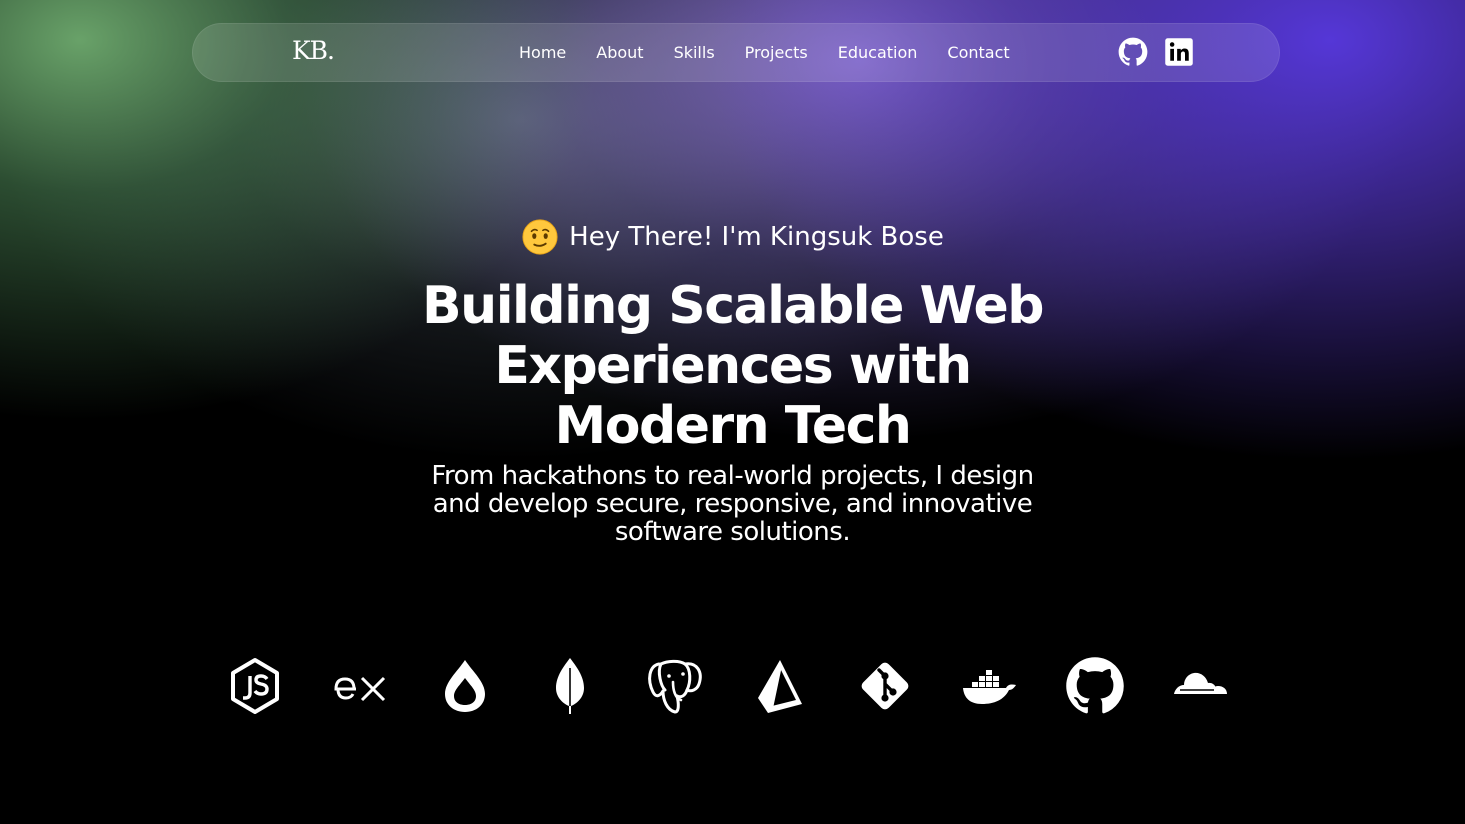 The image size is (1465, 824). Describe the element at coordinates (878, 52) in the screenshot. I see `nav-link-education: Education` at that location.